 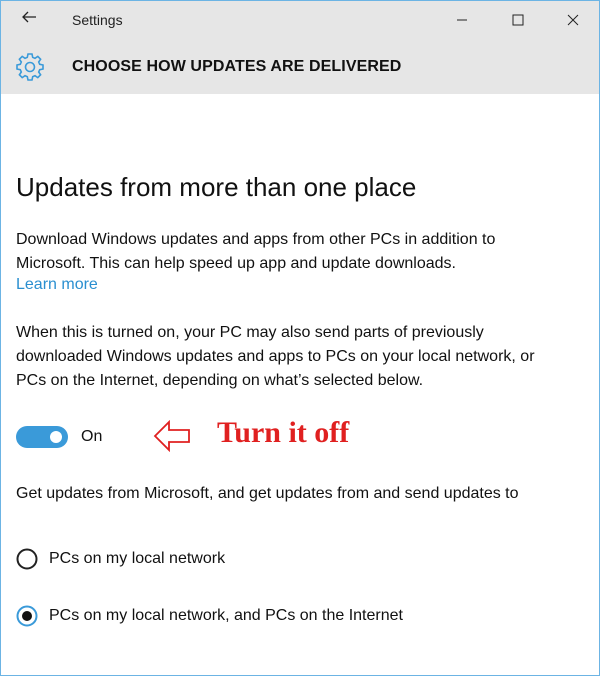 I want to click on learn-more-link: Learn more, so click(x=57, y=285).